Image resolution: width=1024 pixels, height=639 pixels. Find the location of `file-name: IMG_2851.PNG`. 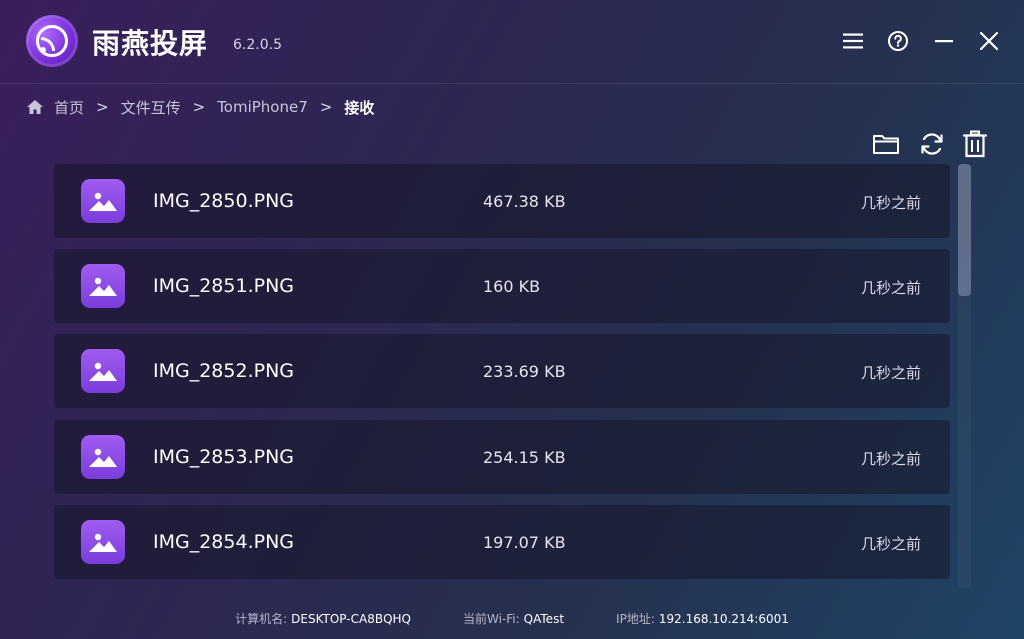

file-name: IMG_2851.PNG is located at coordinates (224, 286).